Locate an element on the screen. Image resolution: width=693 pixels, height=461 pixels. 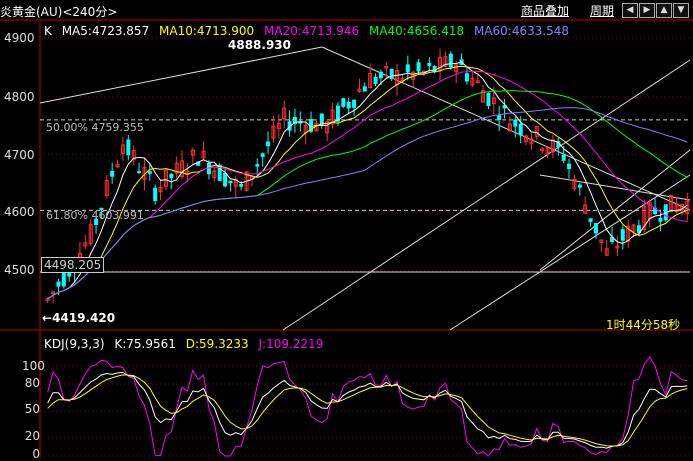
countdown-timer: 1时44分58秒 is located at coordinates (643, 325).